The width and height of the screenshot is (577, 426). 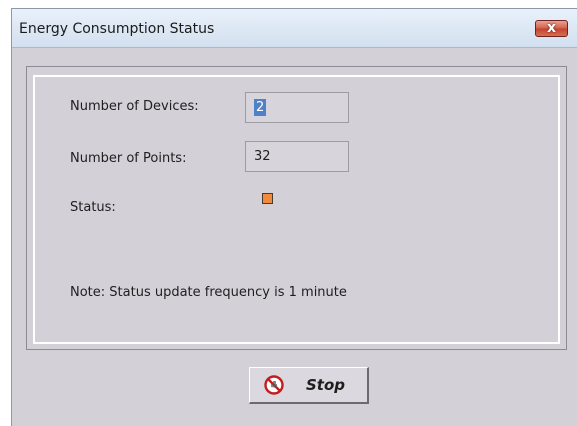 I want to click on stop-button: Stop, so click(x=309, y=385).